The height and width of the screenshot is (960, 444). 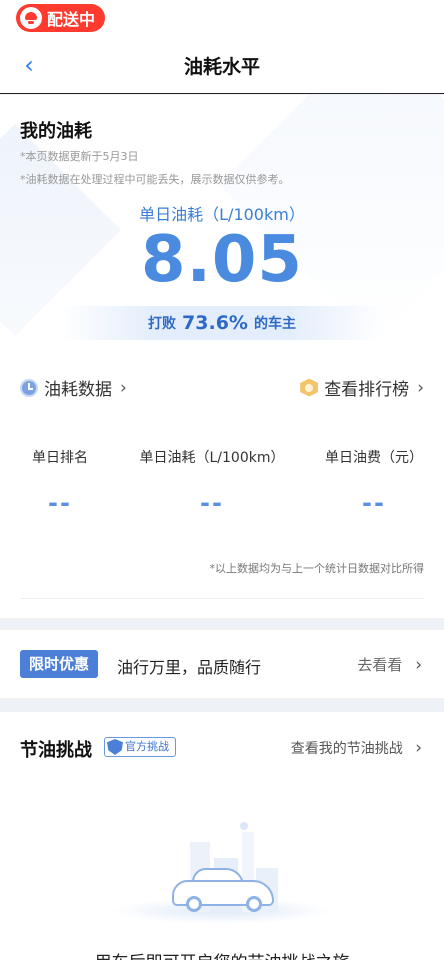 I want to click on ranking-link: 查看排行榜 ›, so click(x=362, y=387).